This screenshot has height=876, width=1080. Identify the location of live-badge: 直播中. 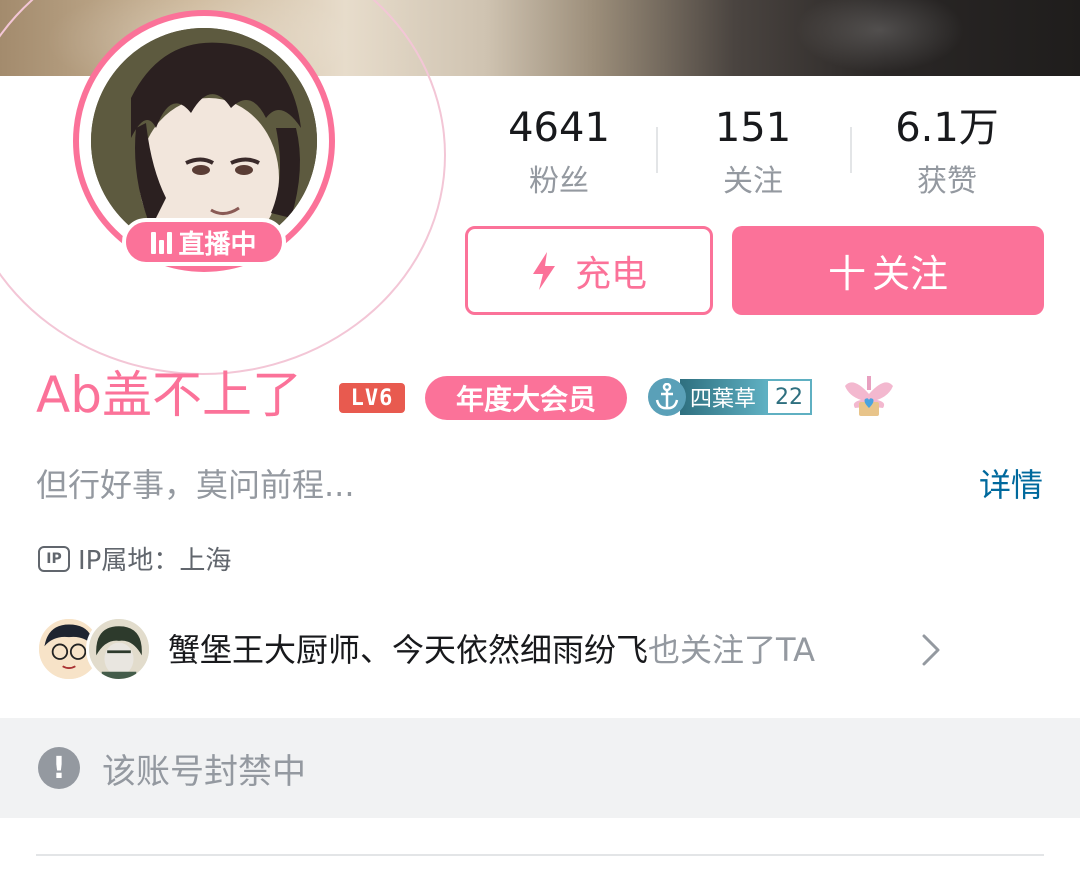
(204, 242).